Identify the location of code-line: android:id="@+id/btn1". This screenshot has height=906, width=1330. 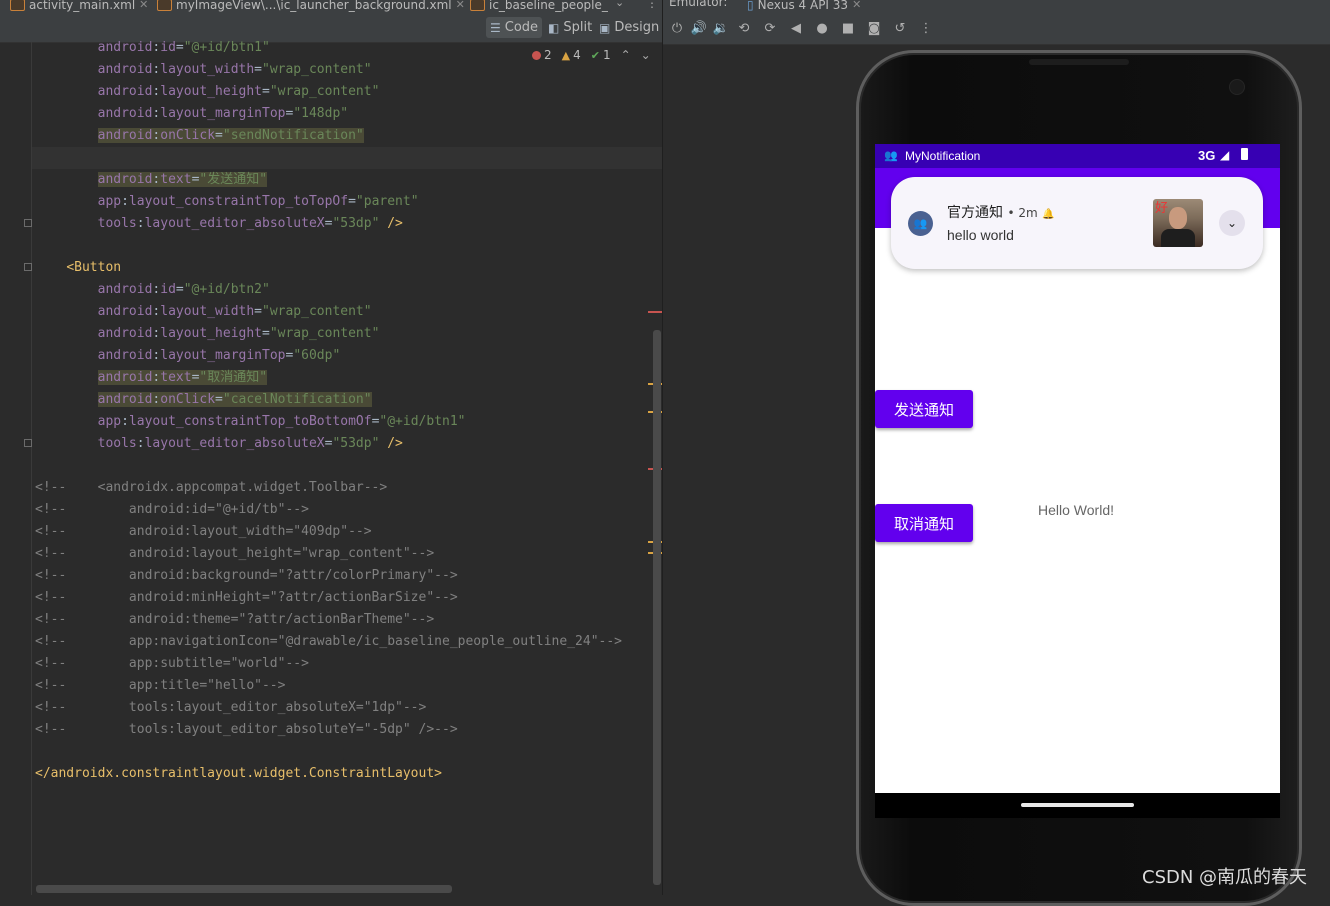
(152, 48).